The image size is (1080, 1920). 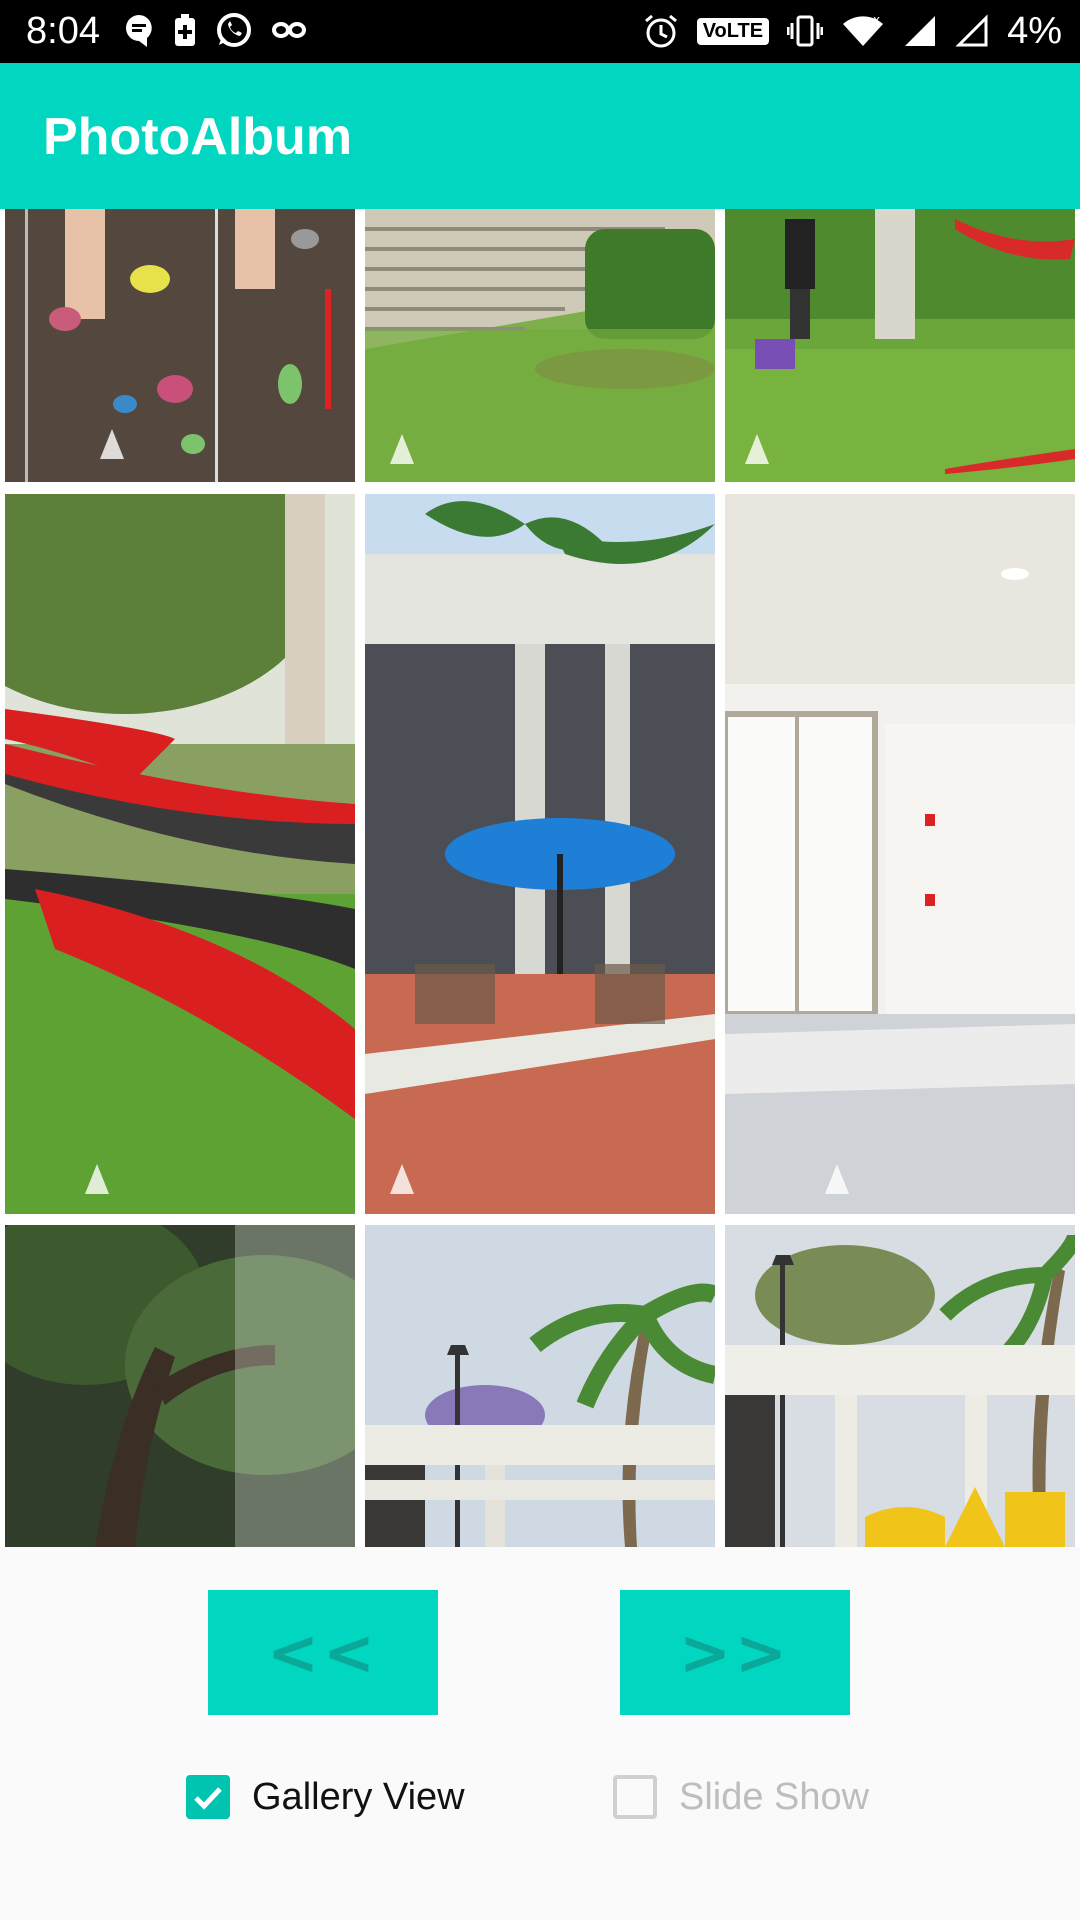 I want to click on photo-campus-steps-lawn, so click(x=540, y=345).